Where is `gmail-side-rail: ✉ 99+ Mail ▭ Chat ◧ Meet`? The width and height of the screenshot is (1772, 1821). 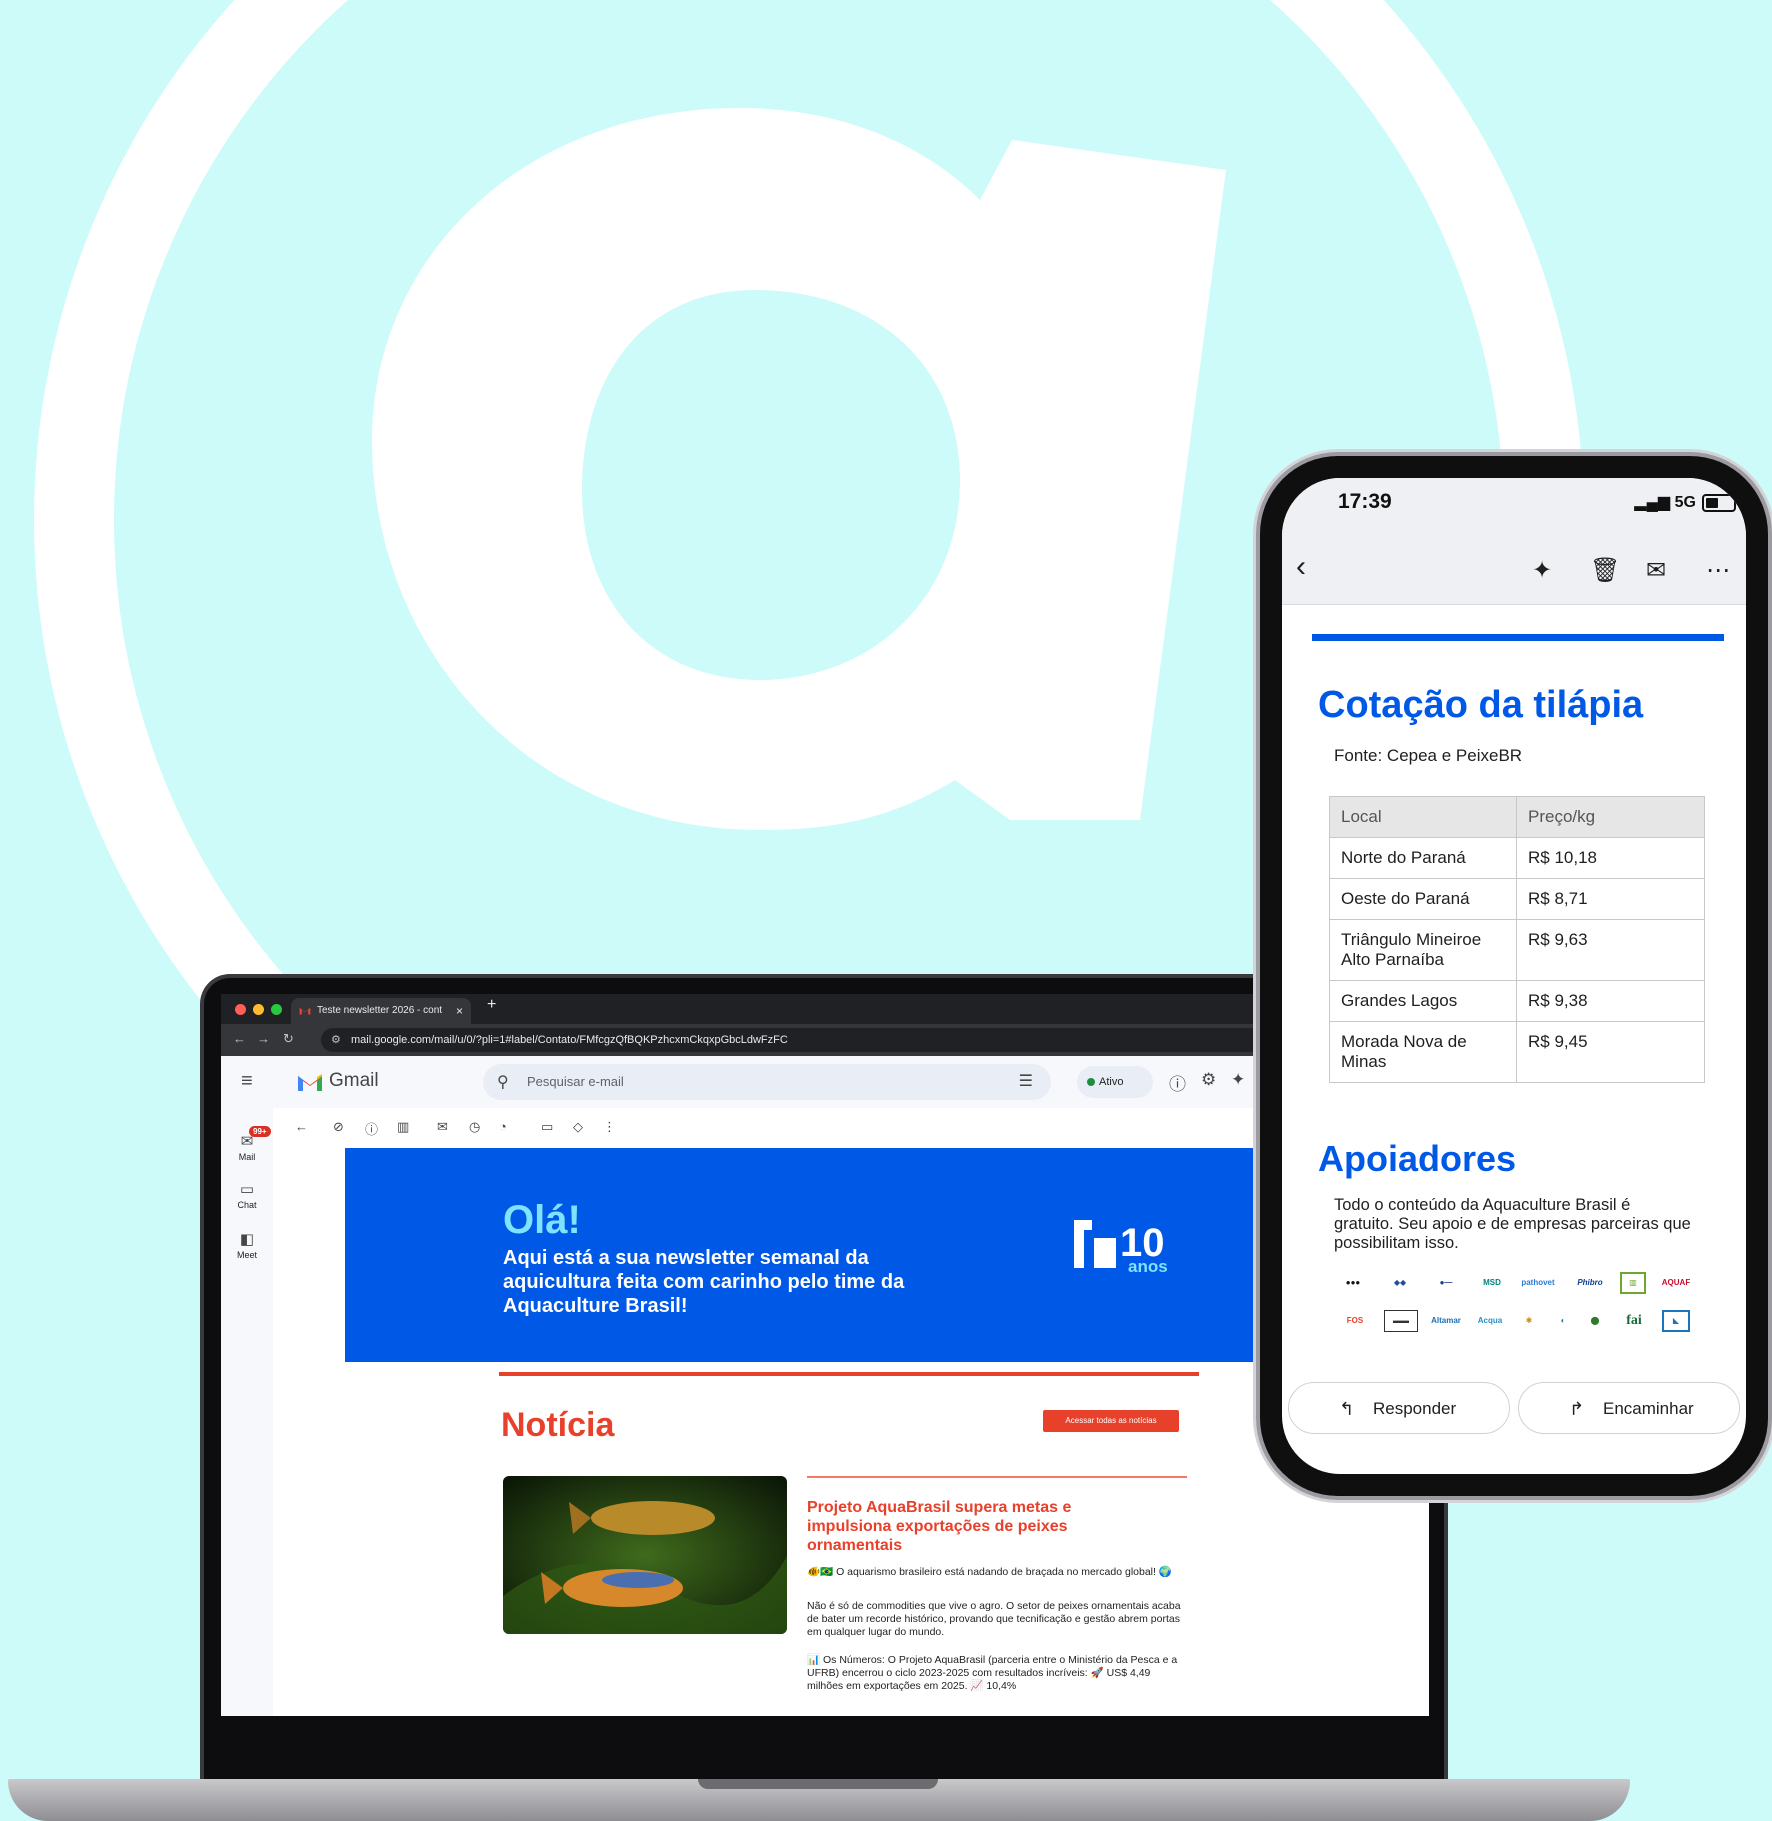
gmail-side-rail: ✉ 99+ Mail ▭ Chat ◧ Meet is located at coordinates (247, 1412).